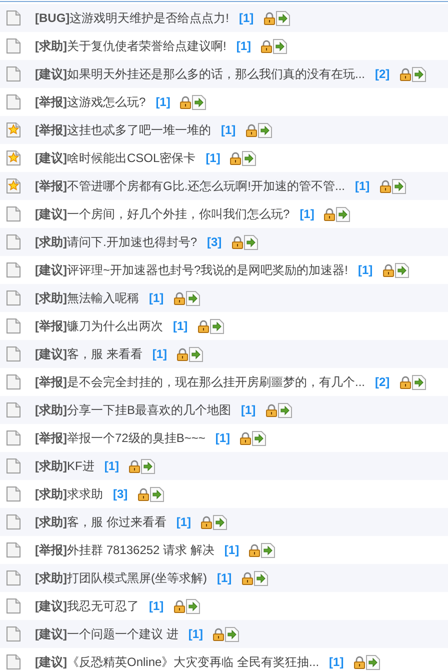 The height and width of the screenshot is (672, 448). Describe the element at coordinates (136, 438) in the screenshot. I see `thread-title-link: 举报一个72级的臭挂B~~~` at that location.